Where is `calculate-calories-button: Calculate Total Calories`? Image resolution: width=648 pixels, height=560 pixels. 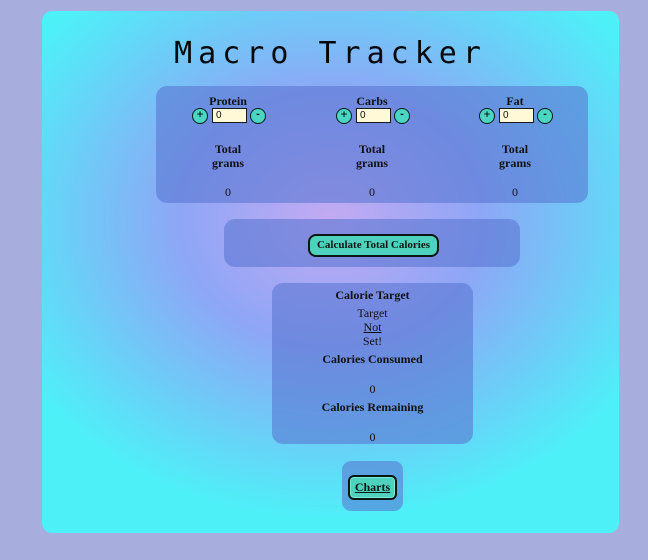 calculate-calories-button: Calculate Total Calories is located at coordinates (373, 245).